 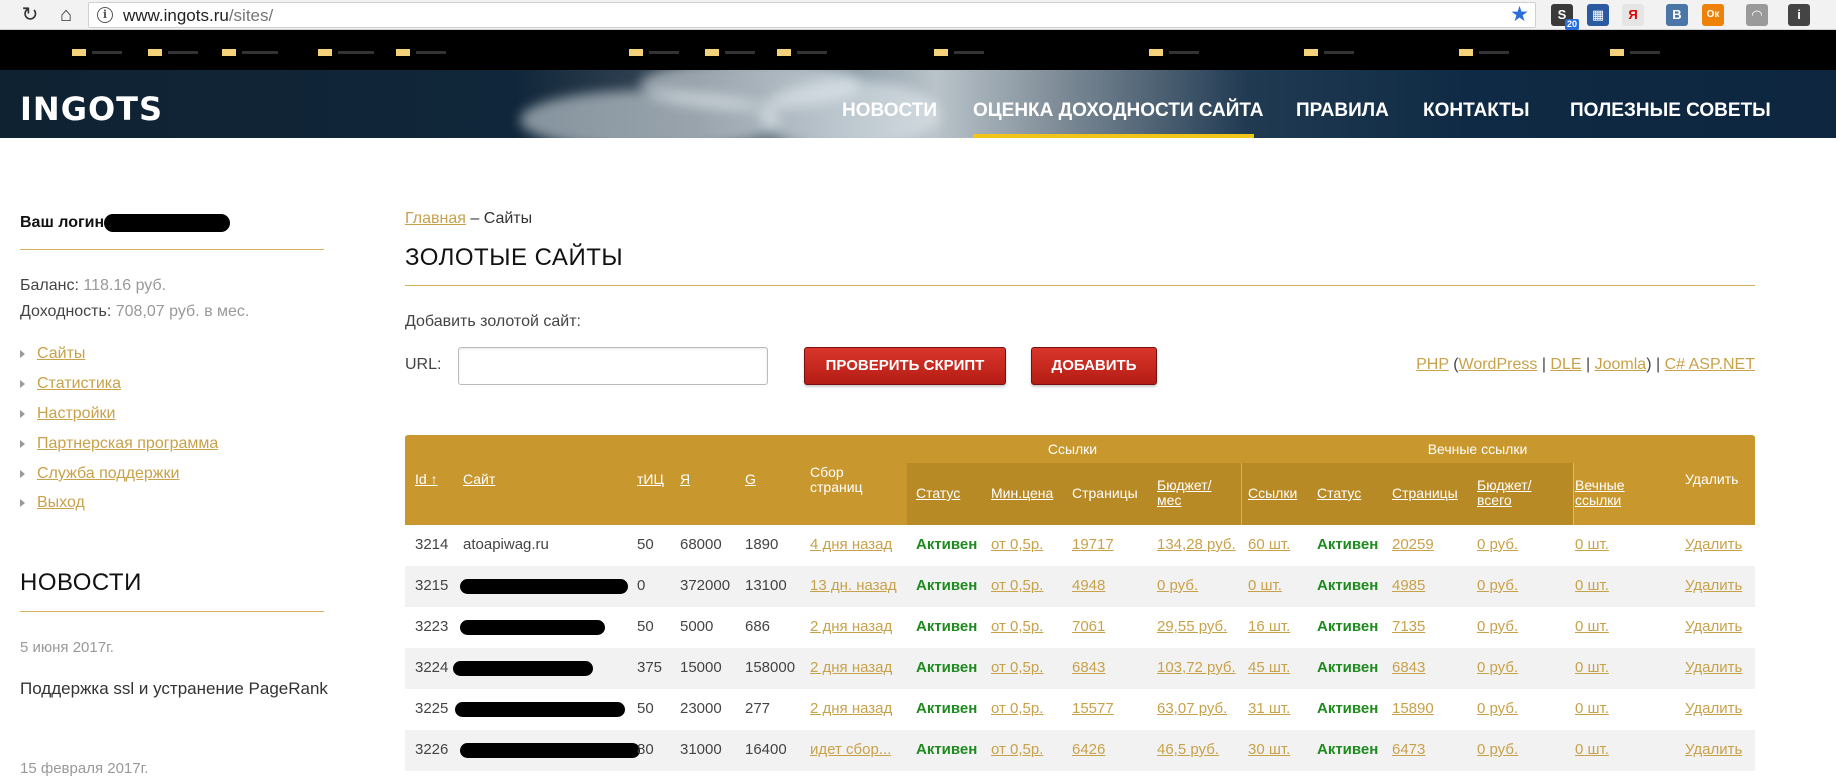 I want to click on budget-link: 29,55 руб., so click(x=1192, y=626).